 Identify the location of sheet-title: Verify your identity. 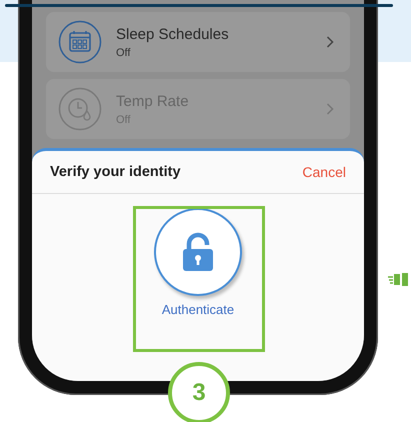
(115, 172).